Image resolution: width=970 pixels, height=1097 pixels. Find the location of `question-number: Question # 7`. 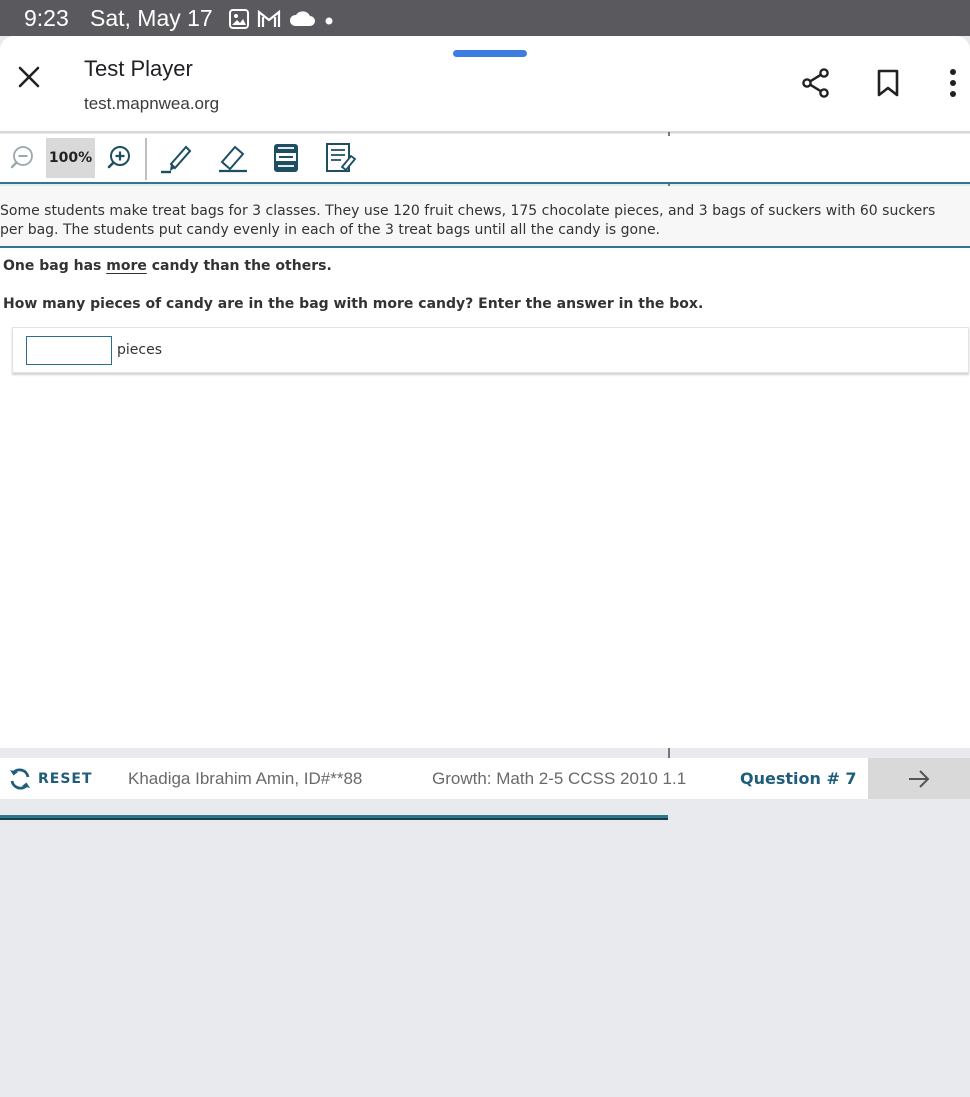

question-number: Question # 7 is located at coordinates (798, 778).